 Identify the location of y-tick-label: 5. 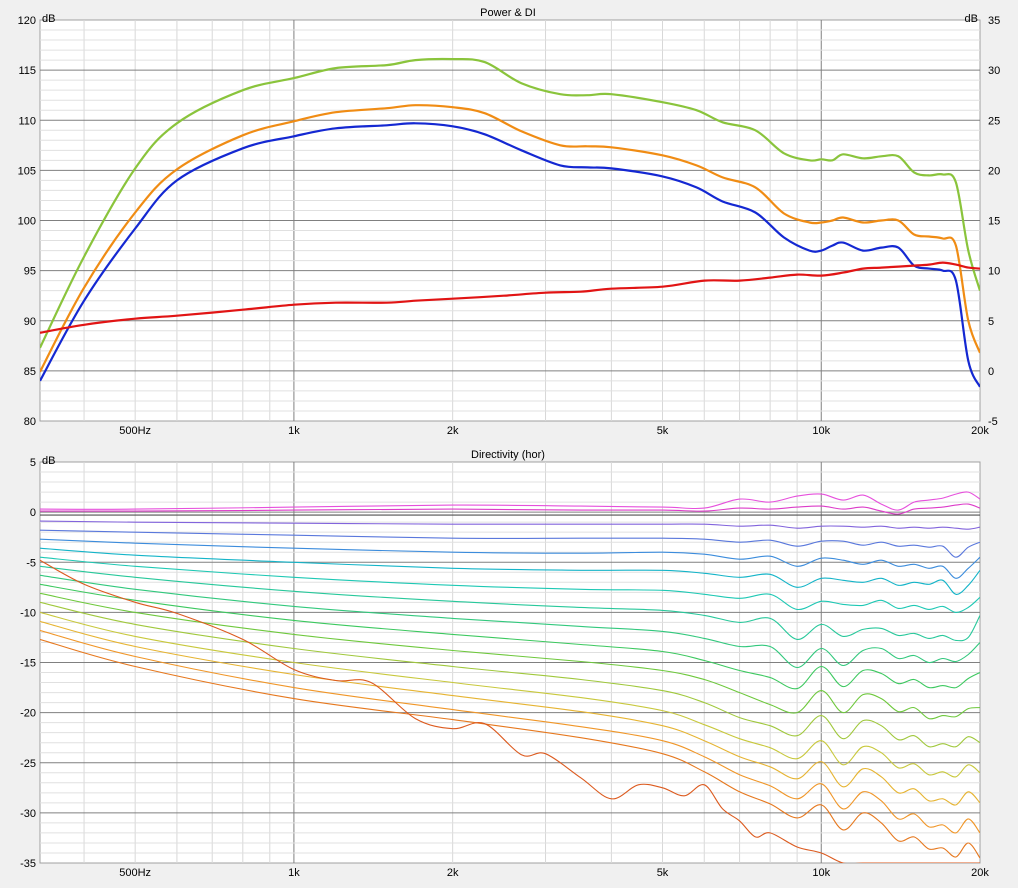
(33, 463).